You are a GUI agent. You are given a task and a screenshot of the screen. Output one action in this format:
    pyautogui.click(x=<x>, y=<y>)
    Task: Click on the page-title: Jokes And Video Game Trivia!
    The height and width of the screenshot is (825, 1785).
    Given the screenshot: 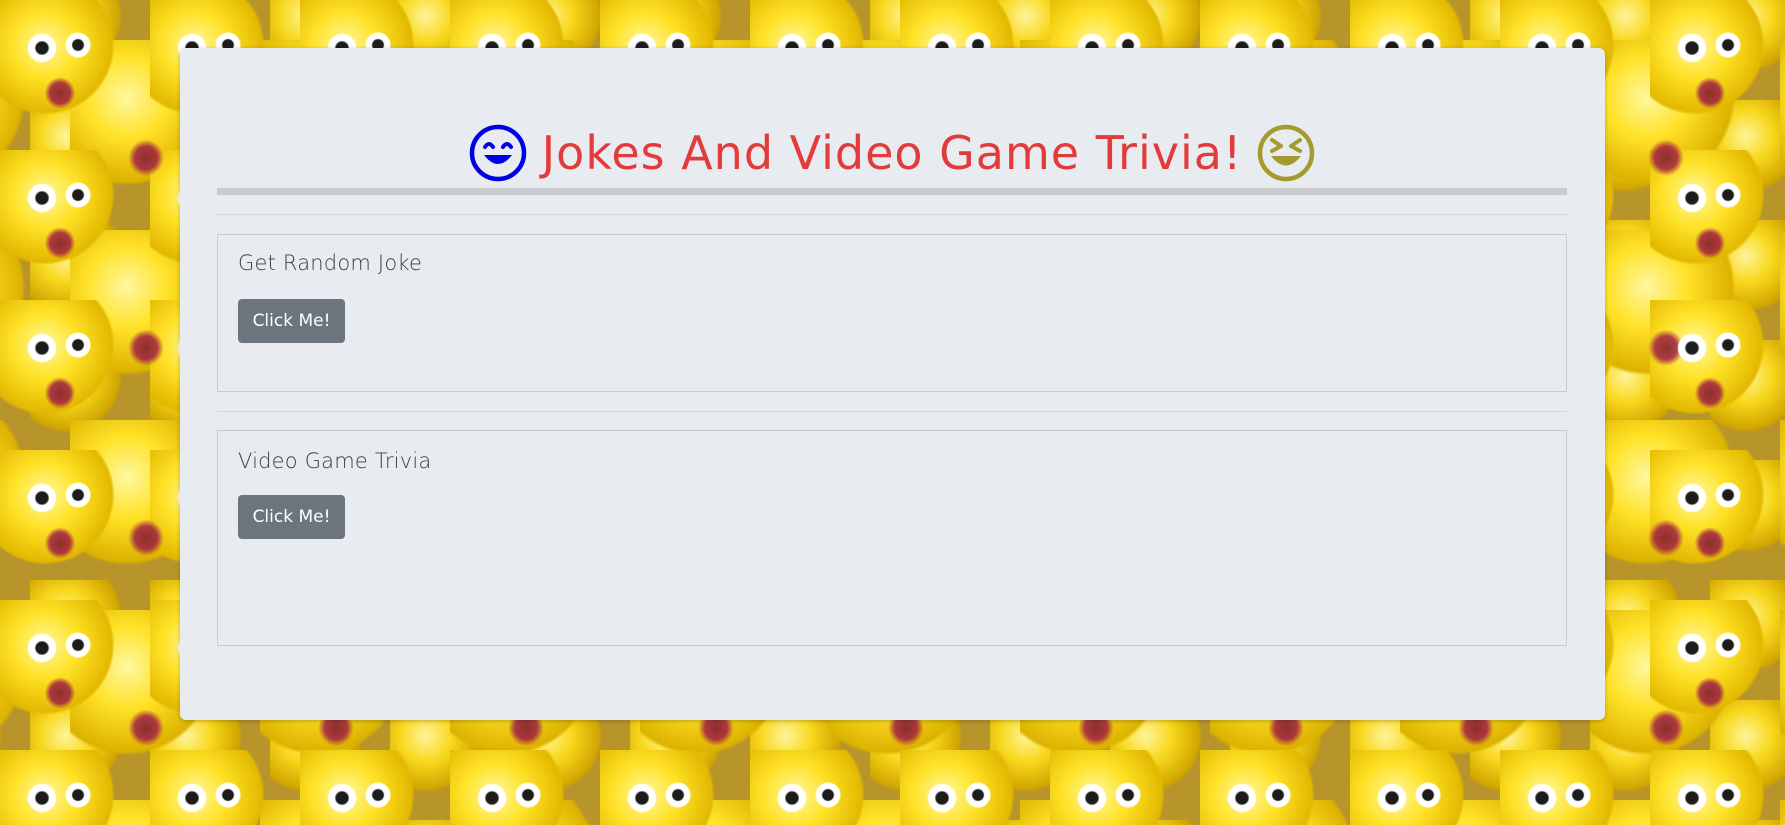 What is the action you would take?
    pyautogui.click(x=892, y=153)
    